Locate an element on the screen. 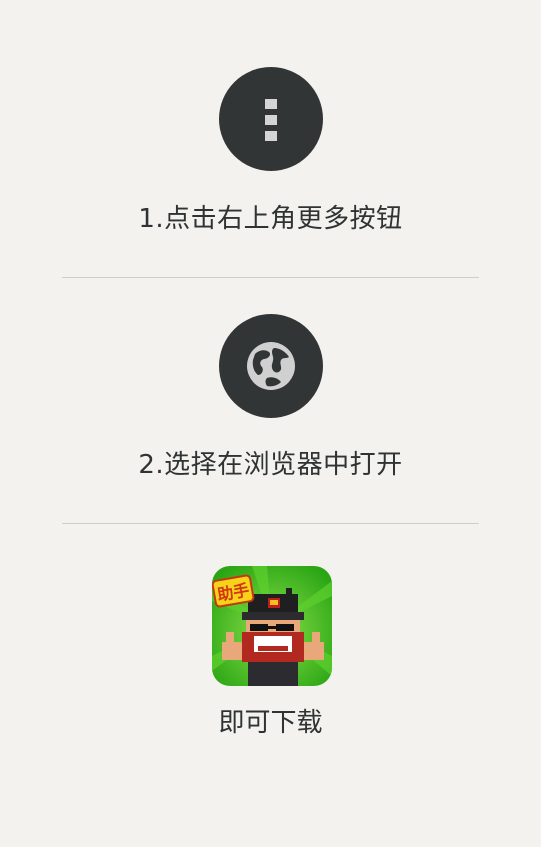 This screenshot has width=541, height=847. step-2-text: 2.选择在浏览器中打开 is located at coordinates (270, 465).